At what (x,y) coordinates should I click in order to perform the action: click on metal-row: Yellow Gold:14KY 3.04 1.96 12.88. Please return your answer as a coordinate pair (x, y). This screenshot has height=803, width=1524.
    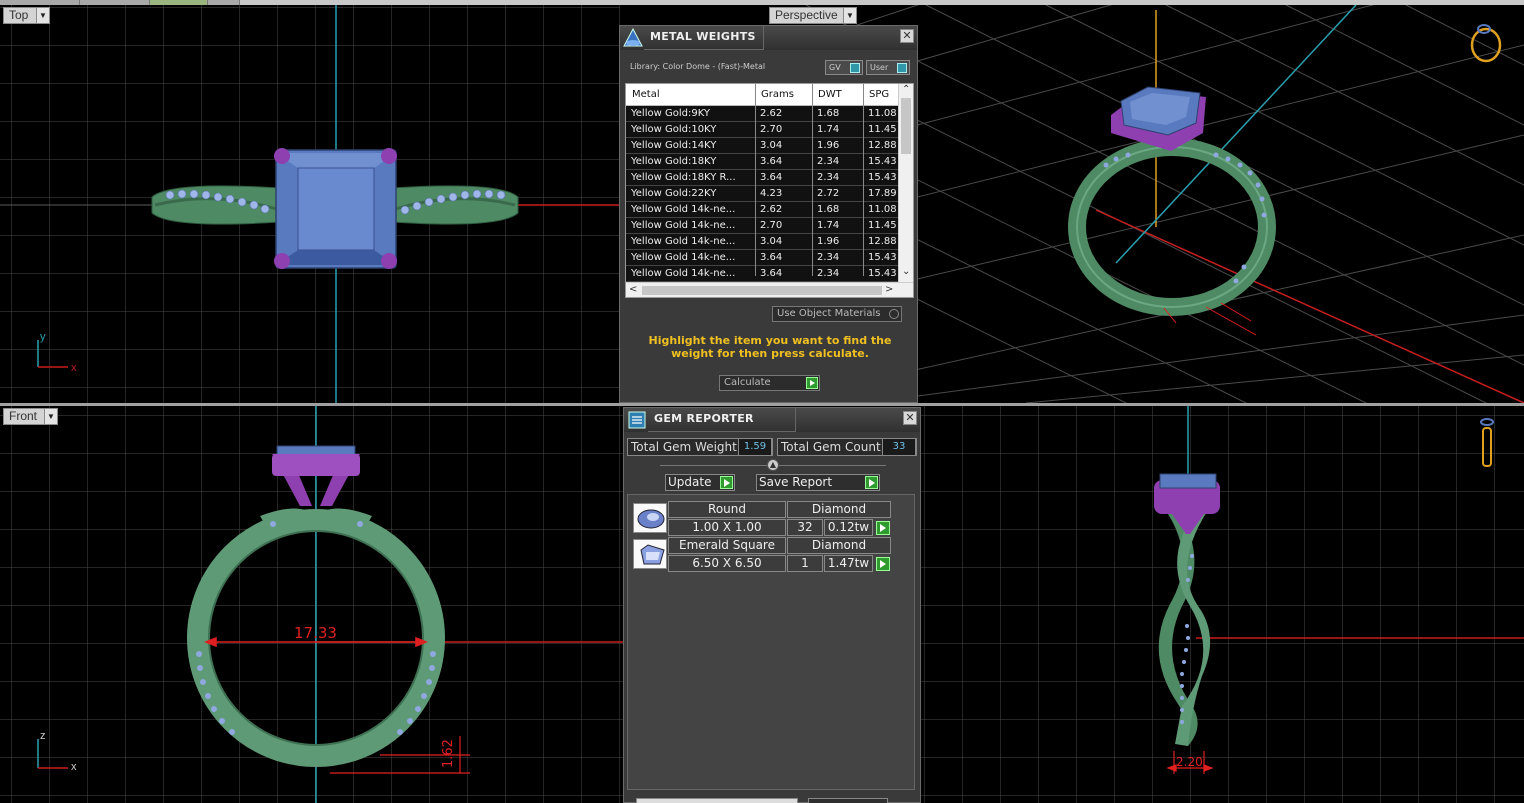
    Looking at the image, I should click on (762, 146).